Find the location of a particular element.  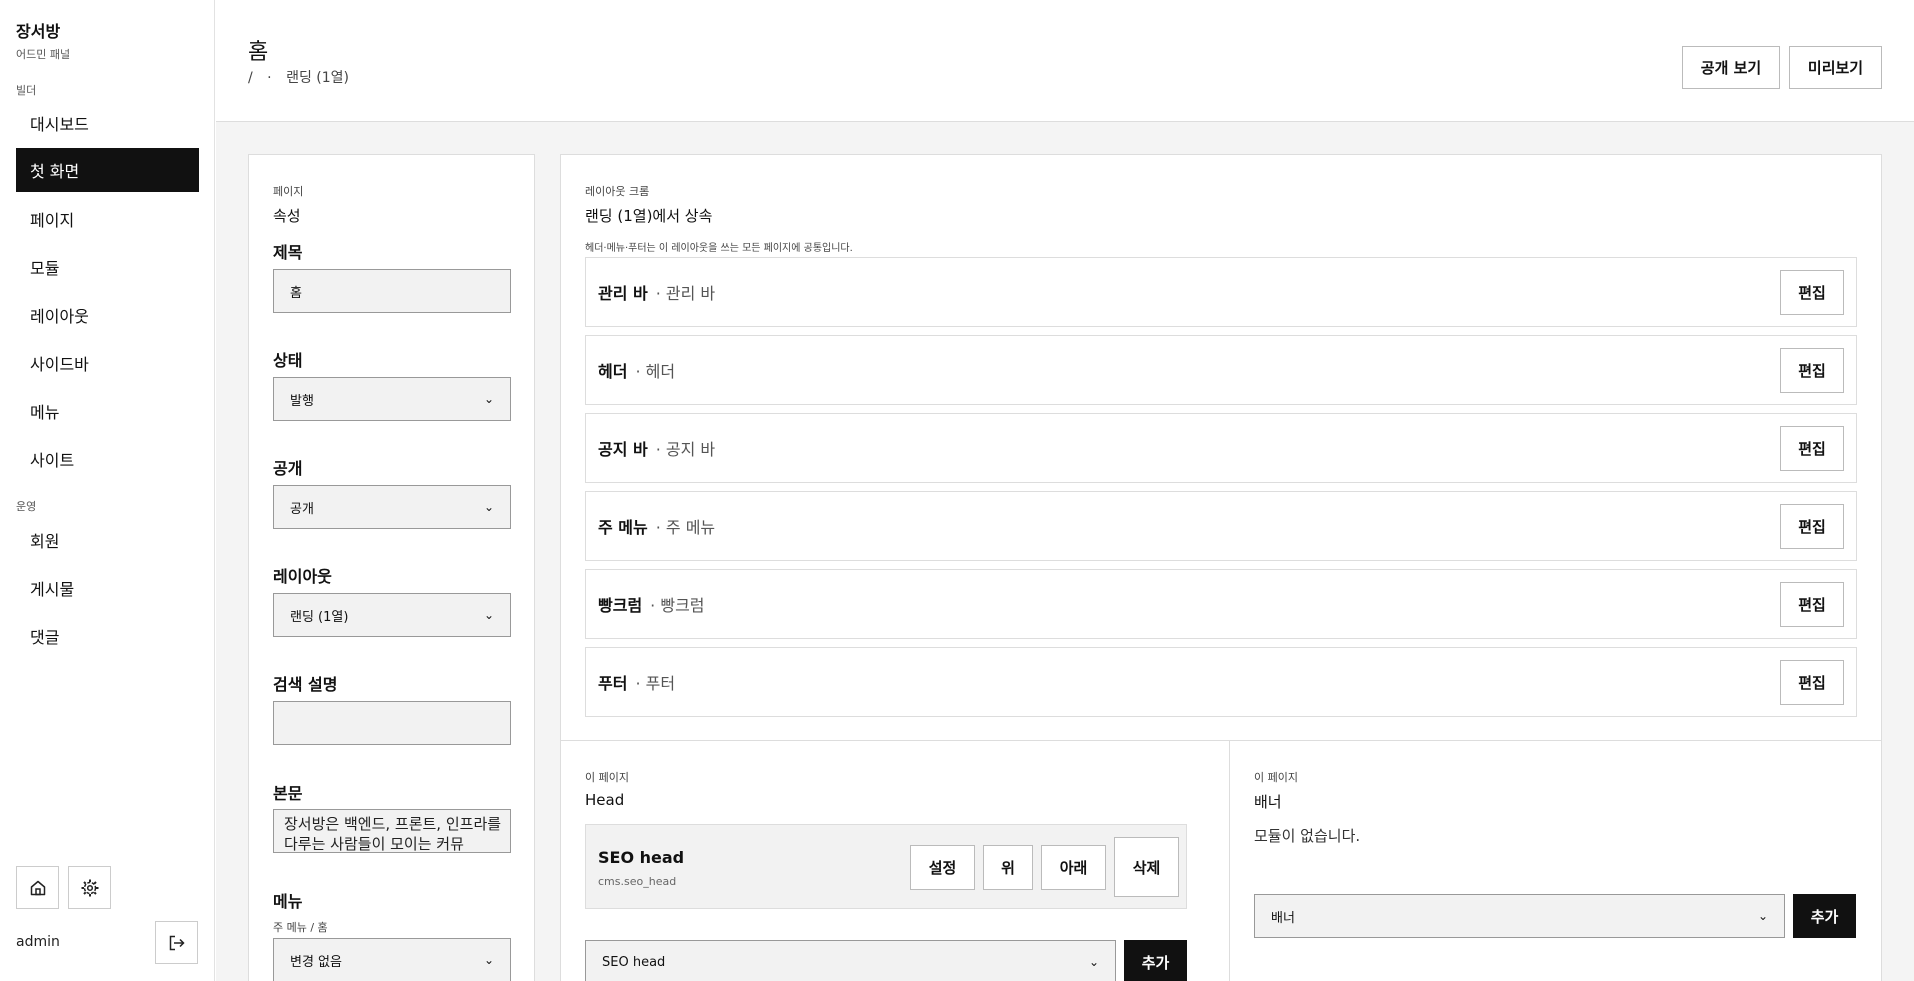

visibility-value: 공개 is located at coordinates (302, 509).